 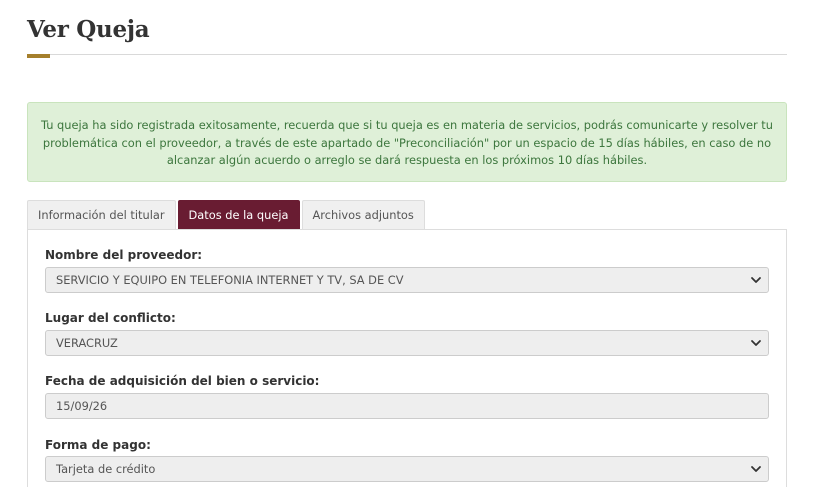 What do you see at coordinates (110, 318) in the screenshot?
I see `lugar-label: Lugar del conflicto:` at bounding box center [110, 318].